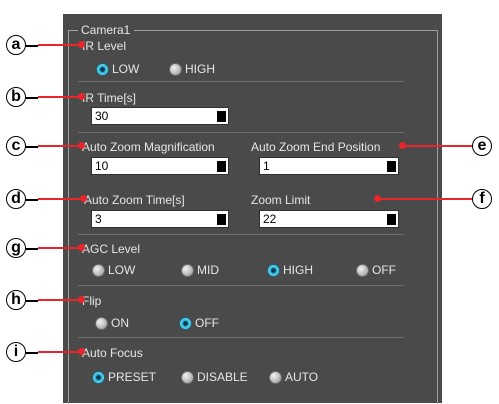  Describe the element at coordinates (160, 166) in the screenshot. I see `auto-zoom-magnification-select: 10` at that location.